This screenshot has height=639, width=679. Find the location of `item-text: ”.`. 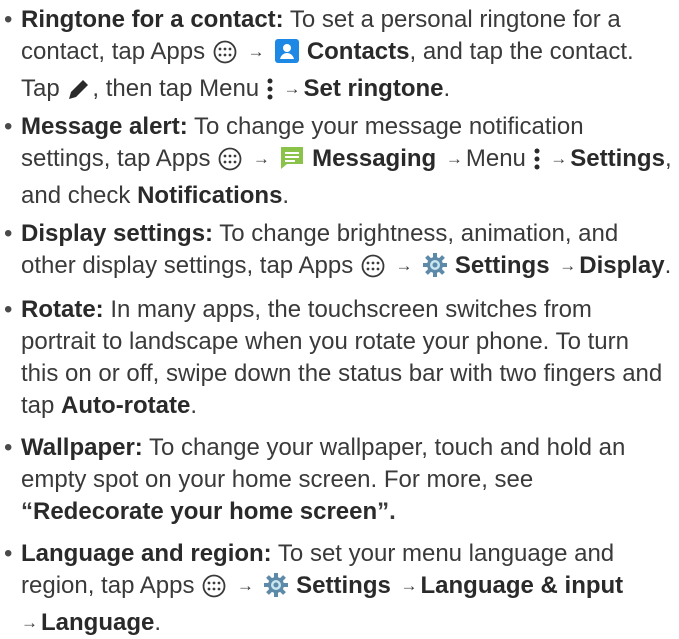

item-text: ”. is located at coordinates (386, 511).